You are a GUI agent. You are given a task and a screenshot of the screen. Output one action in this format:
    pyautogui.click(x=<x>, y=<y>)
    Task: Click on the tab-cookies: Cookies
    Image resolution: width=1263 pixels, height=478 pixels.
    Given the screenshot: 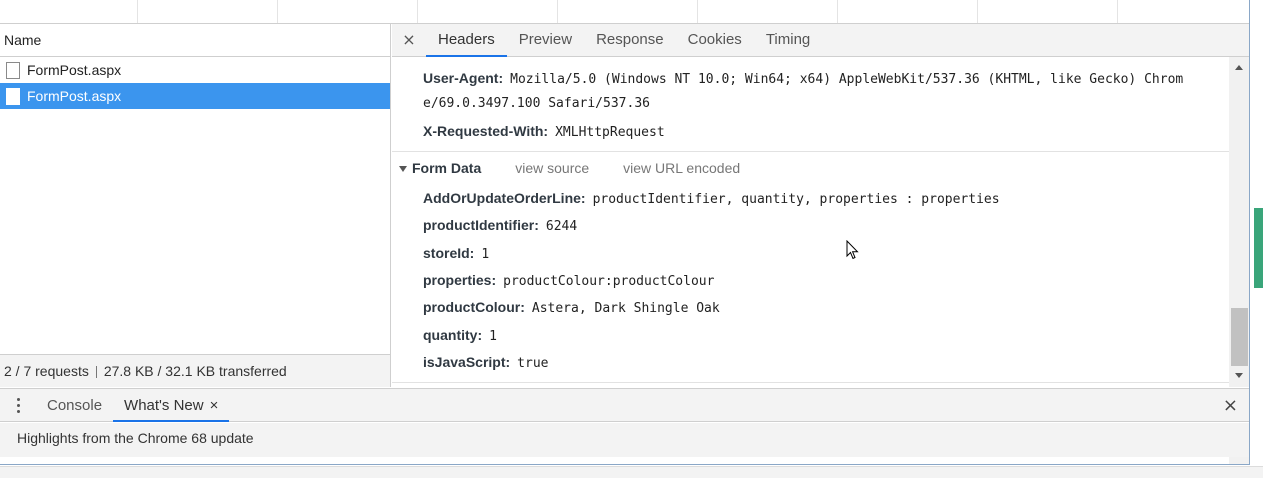 What is the action you would take?
    pyautogui.click(x=715, y=40)
    